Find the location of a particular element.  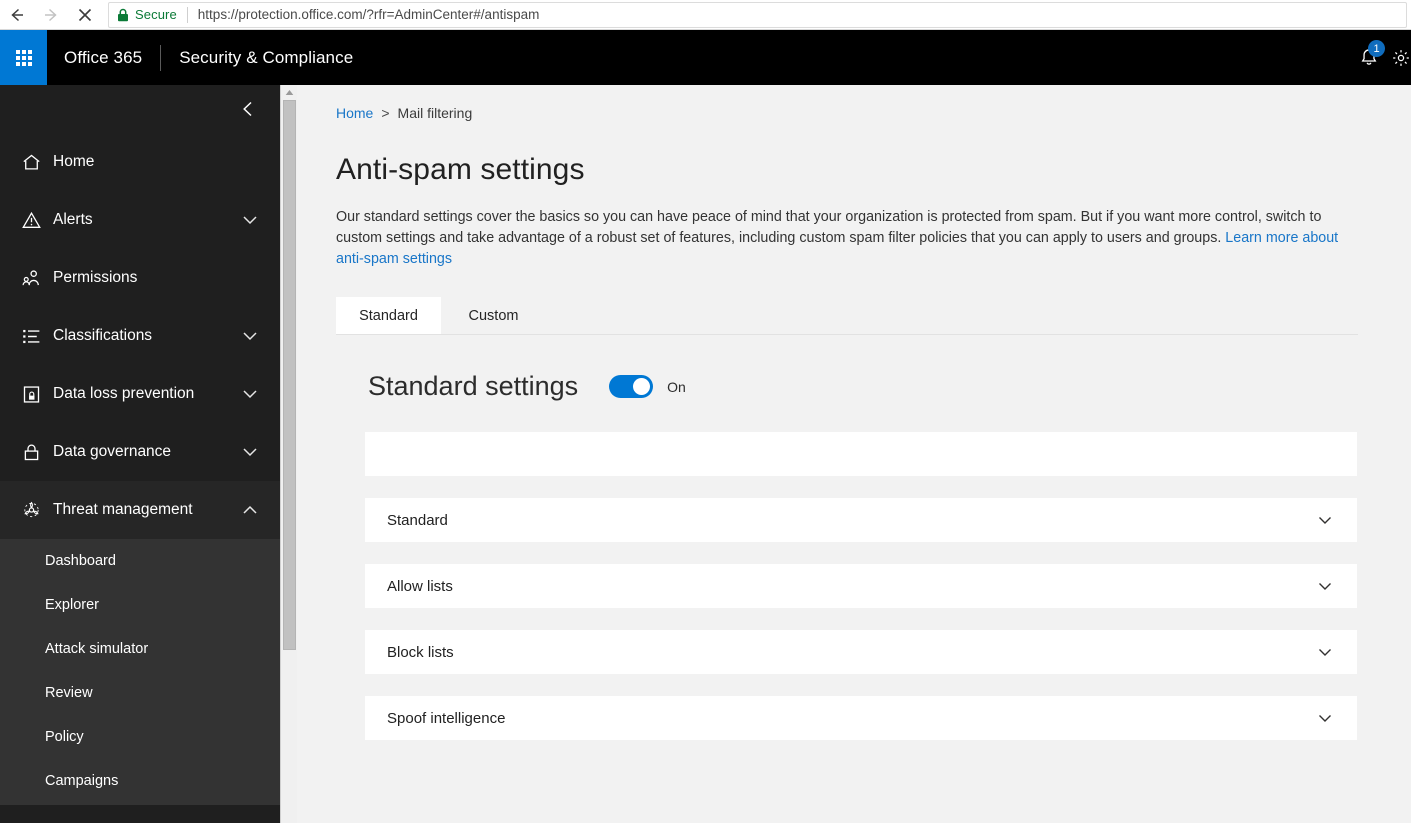

sidebar-subitem-label: Review is located at coordinates (69, 693).